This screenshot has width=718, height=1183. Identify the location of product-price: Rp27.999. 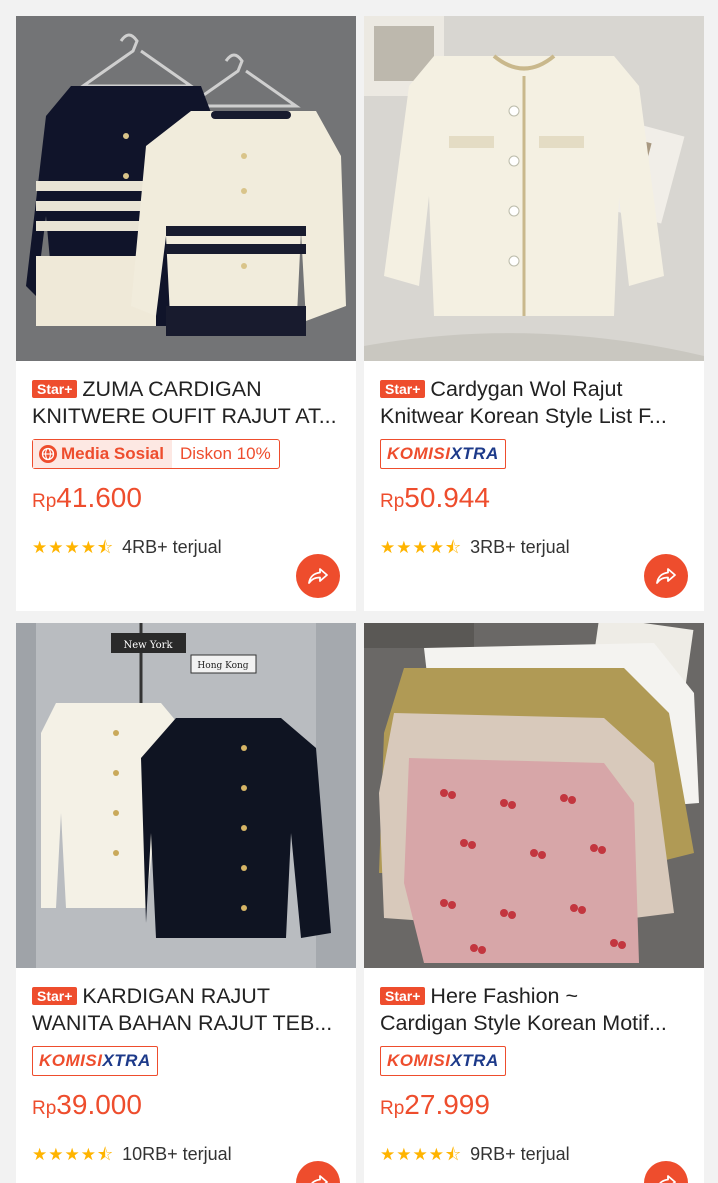
(435, 1105).